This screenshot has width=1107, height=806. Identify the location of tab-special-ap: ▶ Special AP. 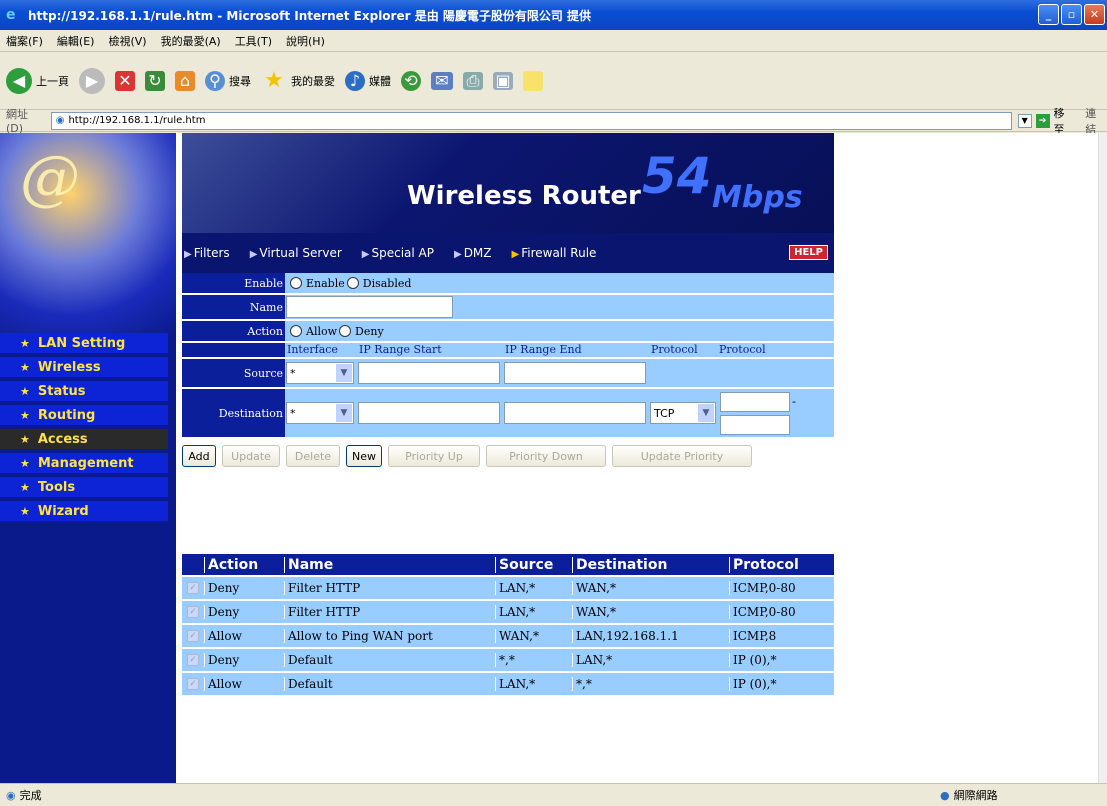
(398, 253).